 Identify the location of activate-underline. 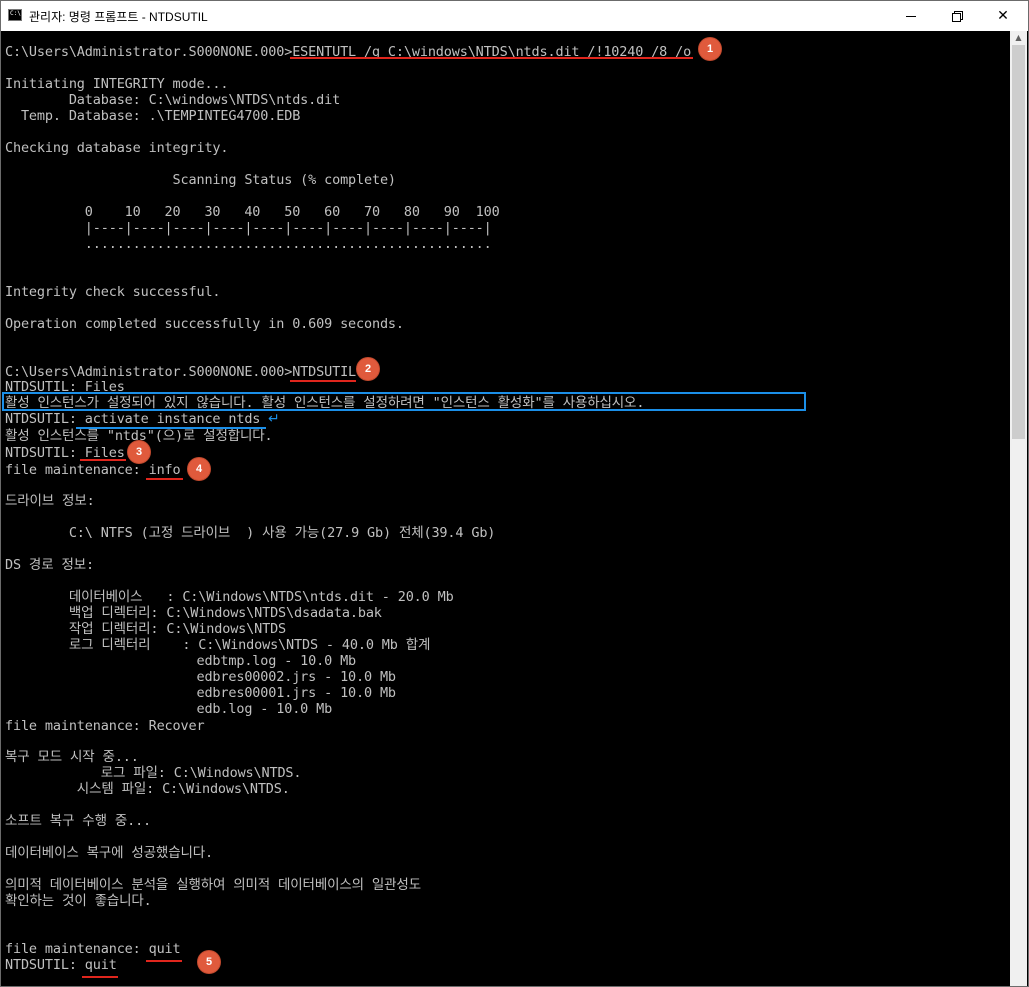
(171, 428).